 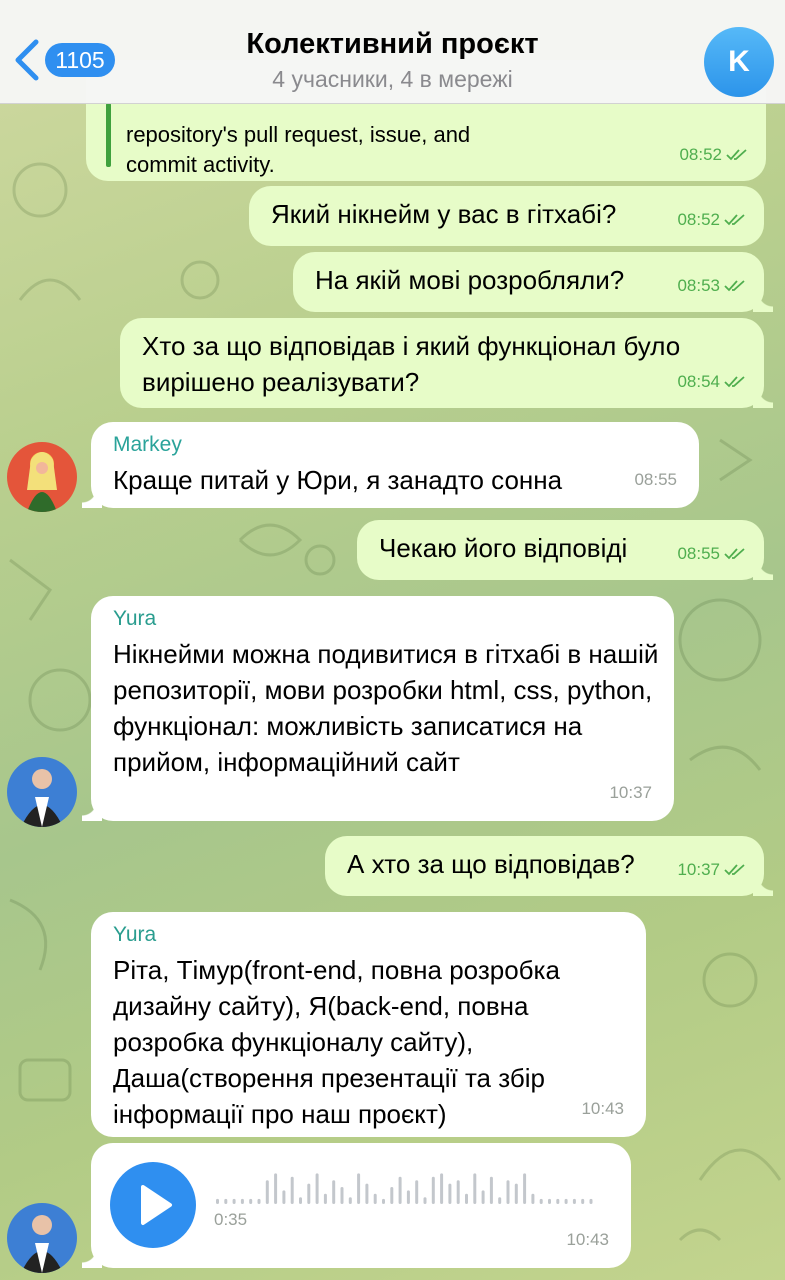 I want to click on message-text: Чекаю його відповіді, so click(x=503, y=548).